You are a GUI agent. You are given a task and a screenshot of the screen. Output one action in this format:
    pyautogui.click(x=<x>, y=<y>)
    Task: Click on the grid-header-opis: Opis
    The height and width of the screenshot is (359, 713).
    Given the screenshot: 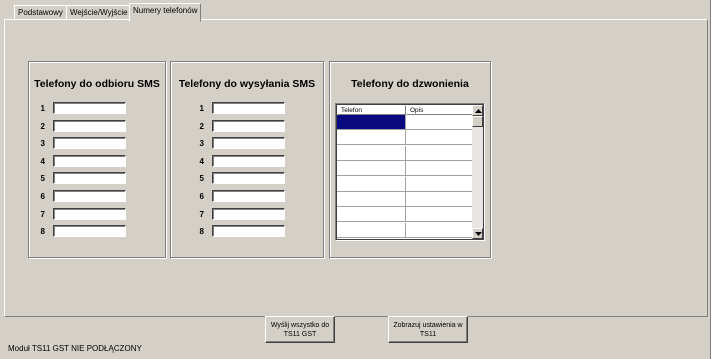 What is the action you would take?
    pyautogui.click(x=440, y=110)
    